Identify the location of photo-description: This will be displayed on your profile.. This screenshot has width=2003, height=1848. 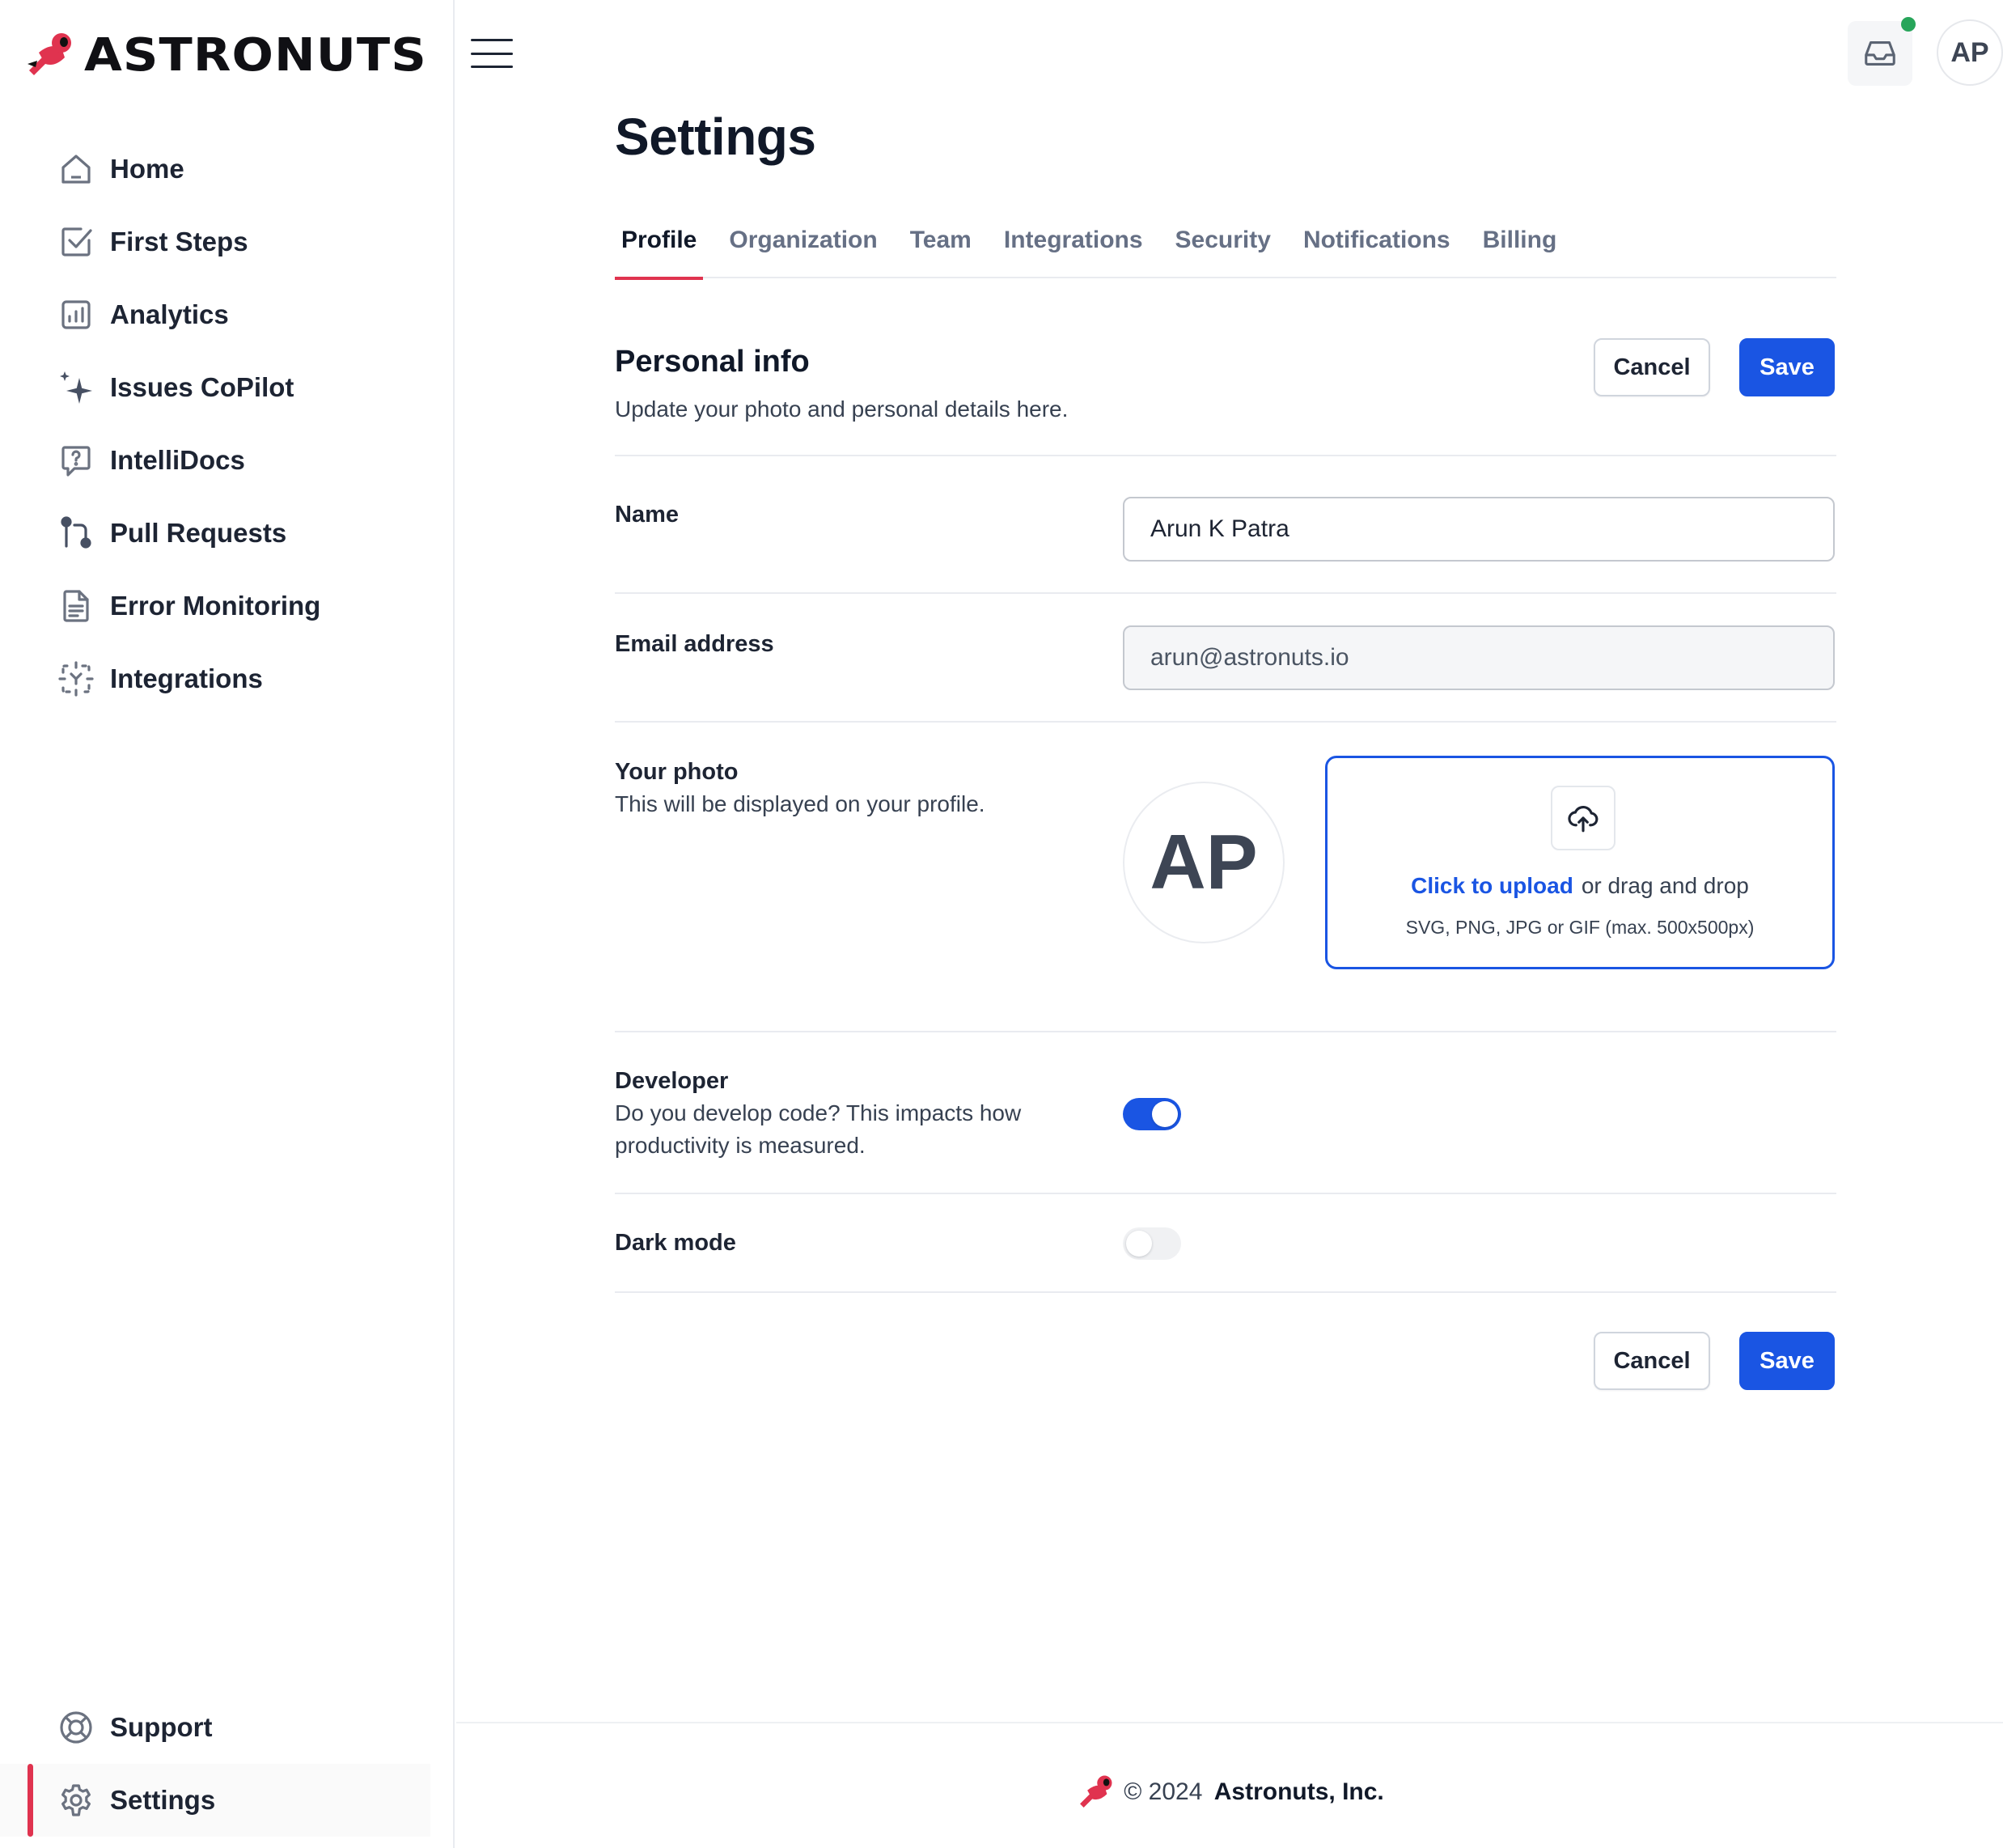
(800, 803).